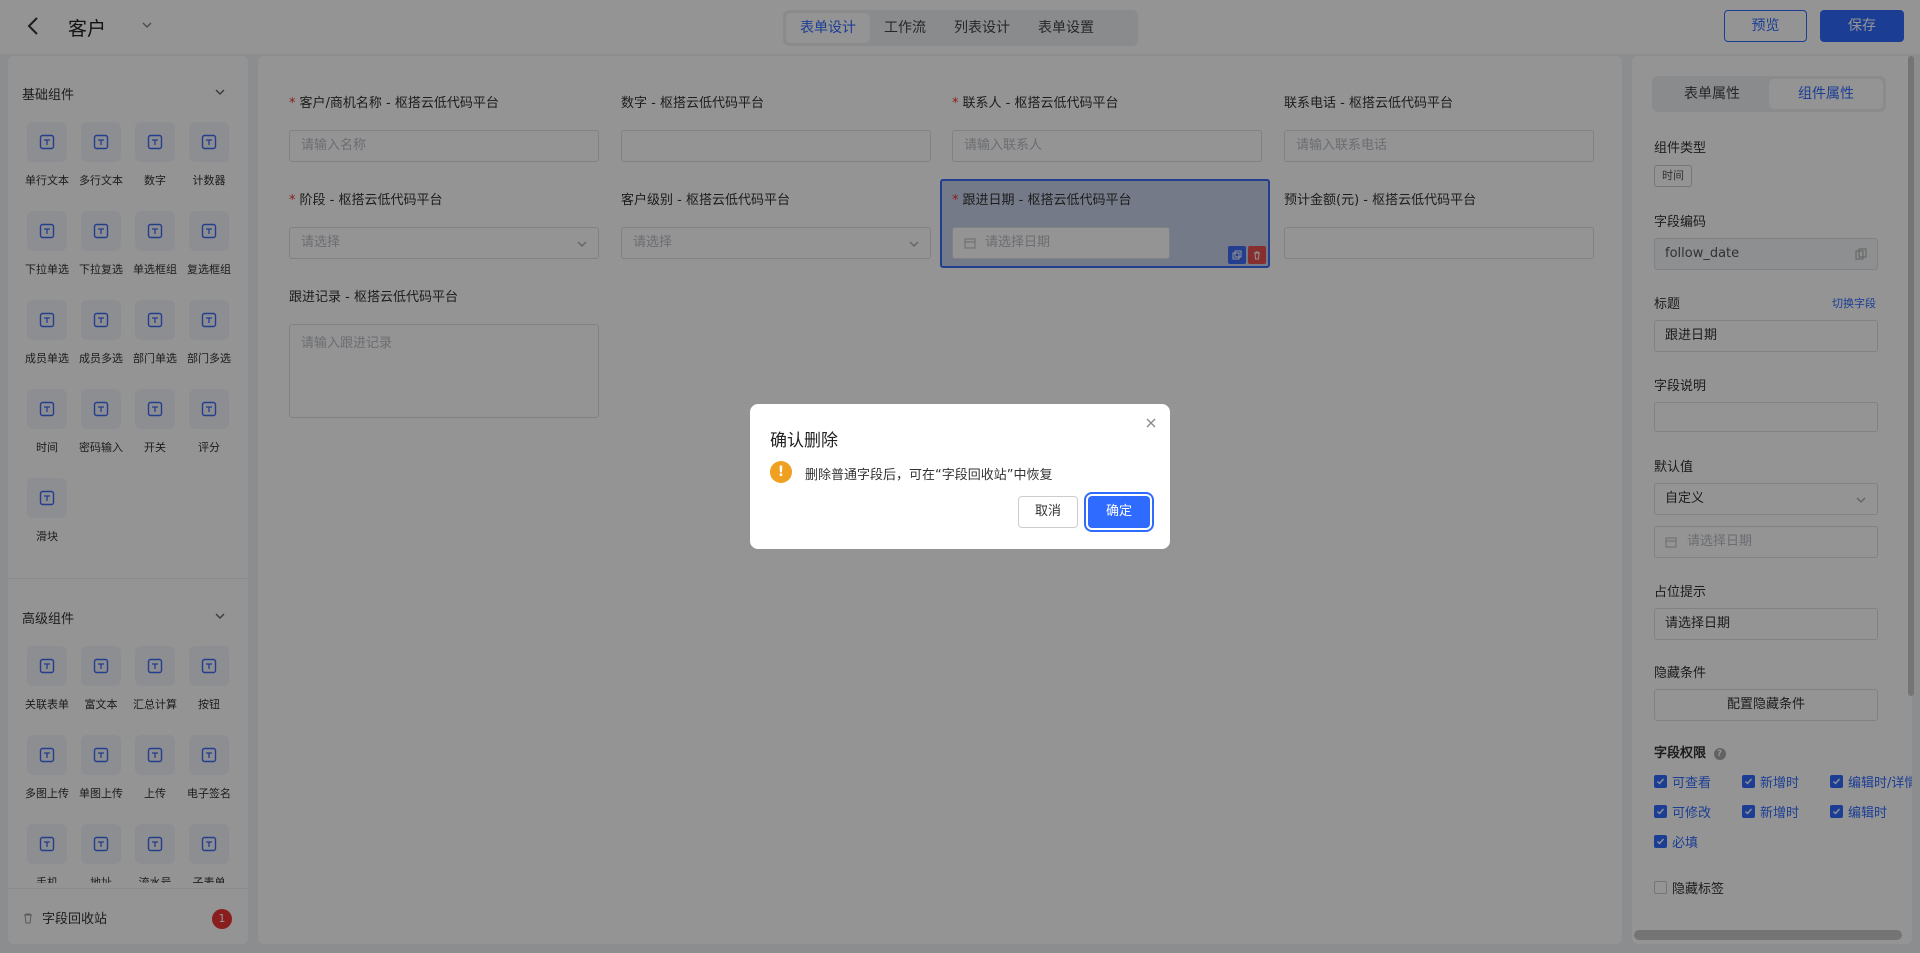 The width and height of the screenshot is (1920, 953). What do you see at coordinates (1151, 423) in the screenshot?
I see `close-icon` at bounding box center [1151, 423].